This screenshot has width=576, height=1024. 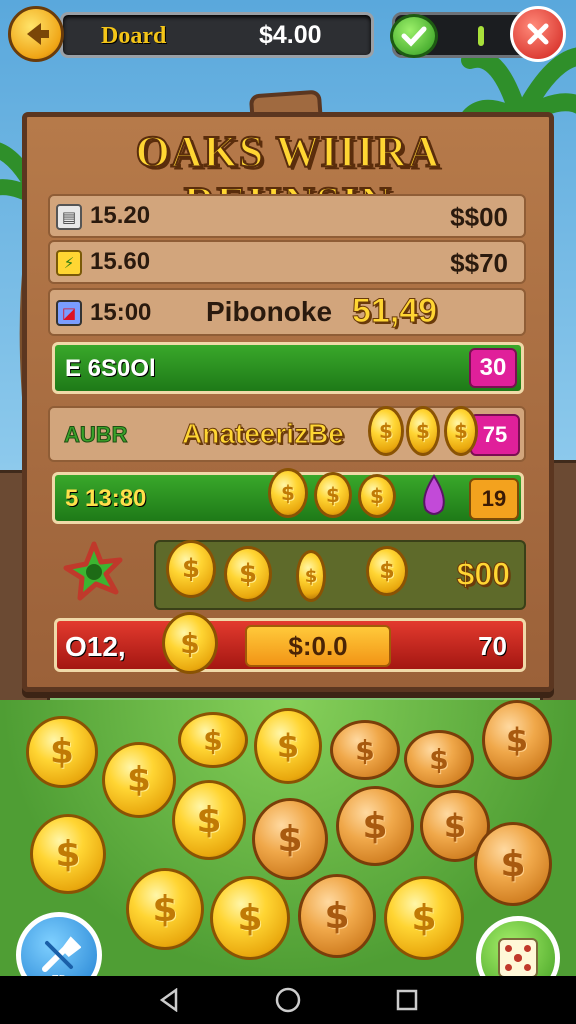 I want to click on close-icon, so click(x=538, y=34).